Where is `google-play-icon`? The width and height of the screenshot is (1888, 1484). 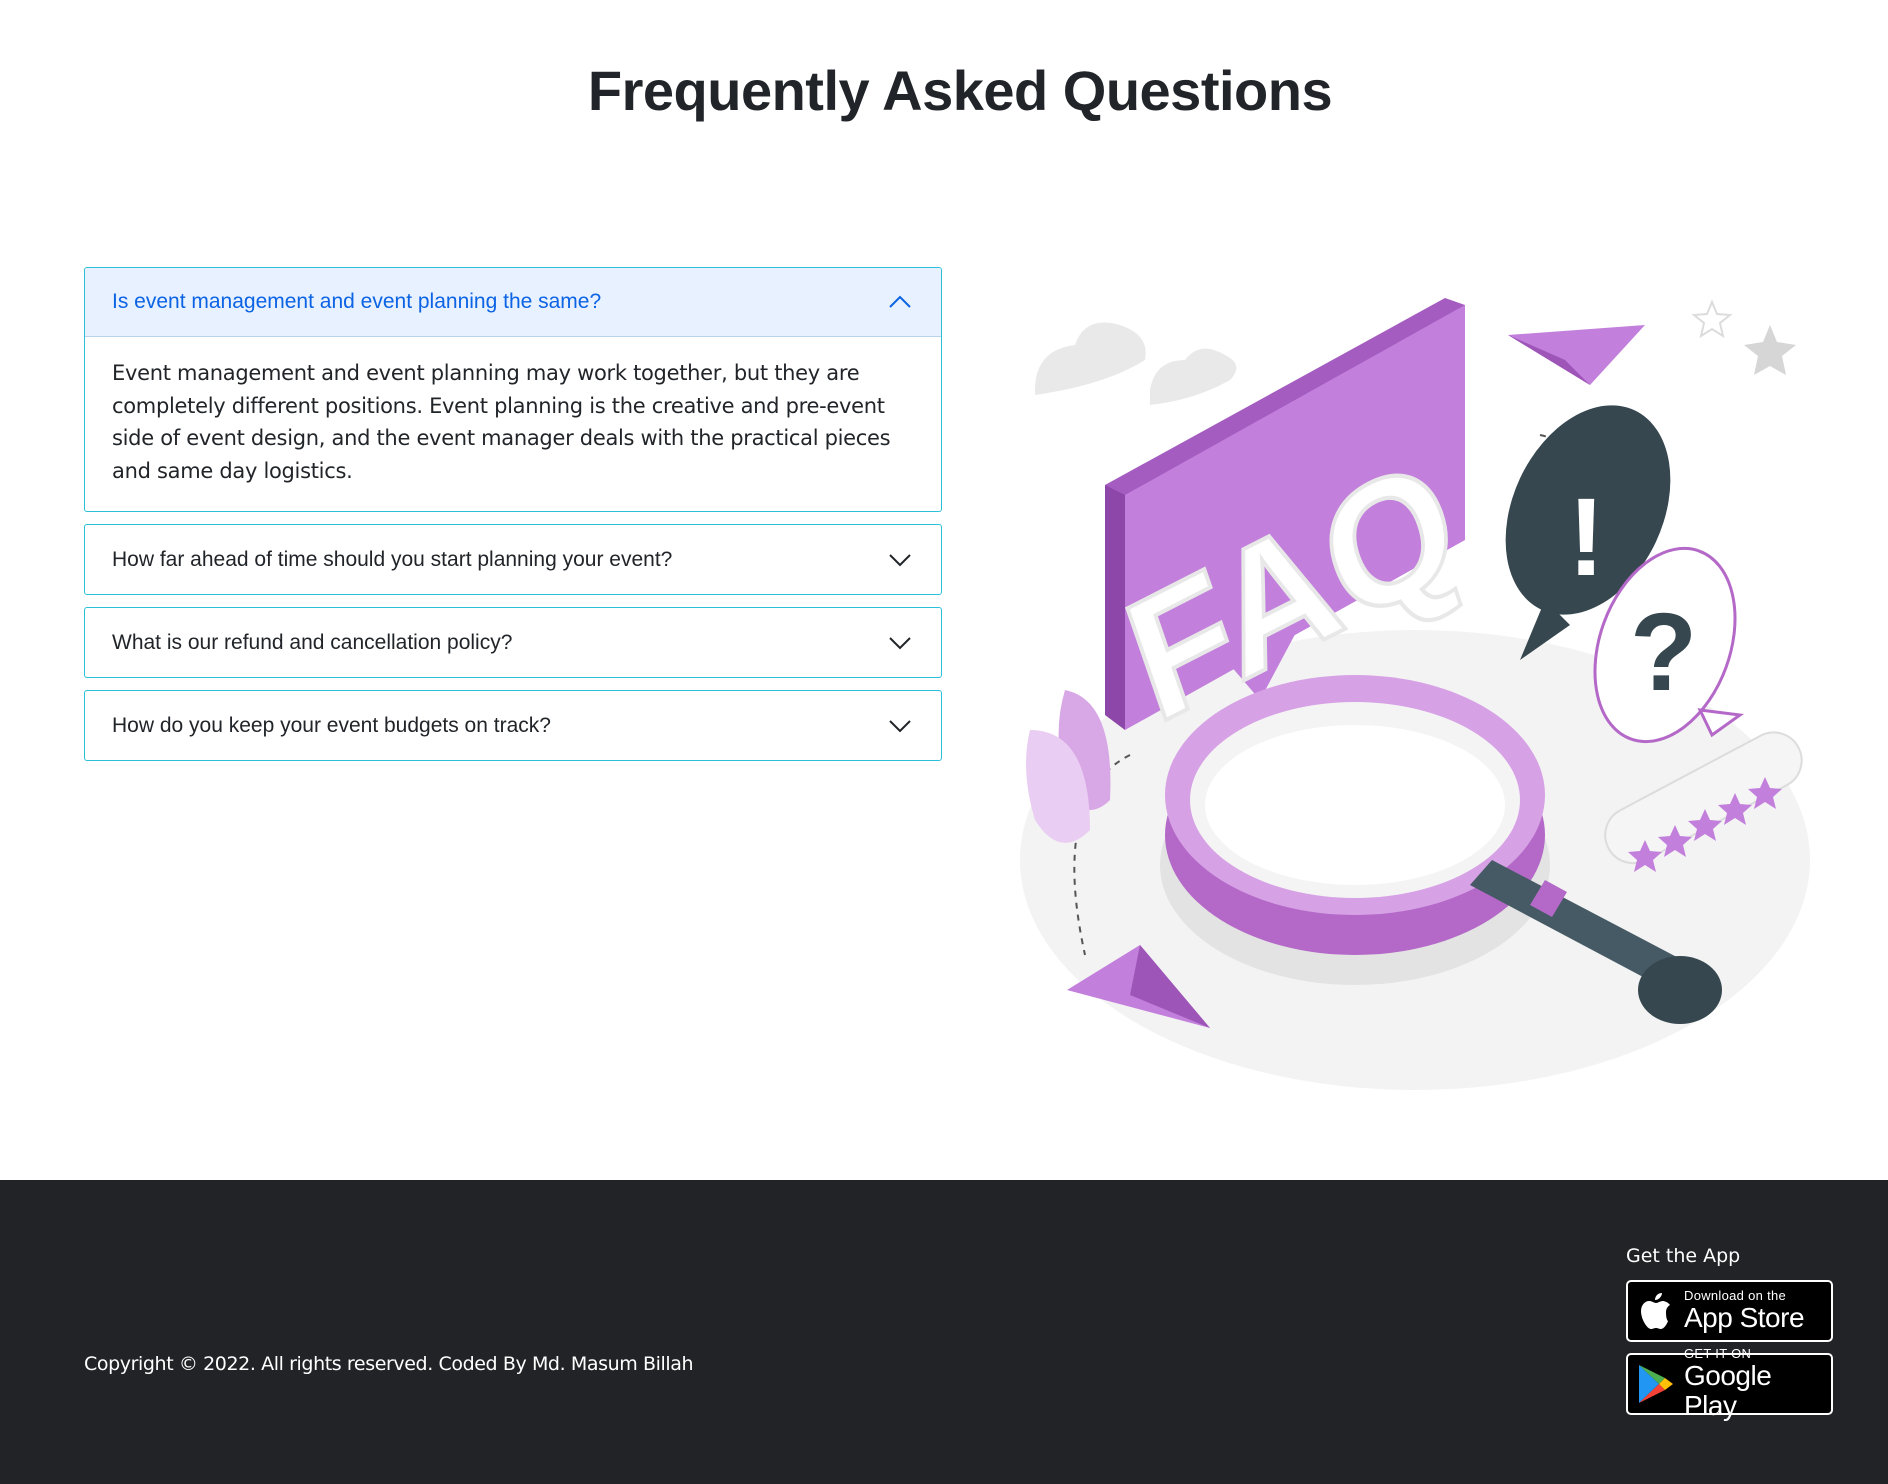
google-play-icon is located at coordinates (1656, 1384).